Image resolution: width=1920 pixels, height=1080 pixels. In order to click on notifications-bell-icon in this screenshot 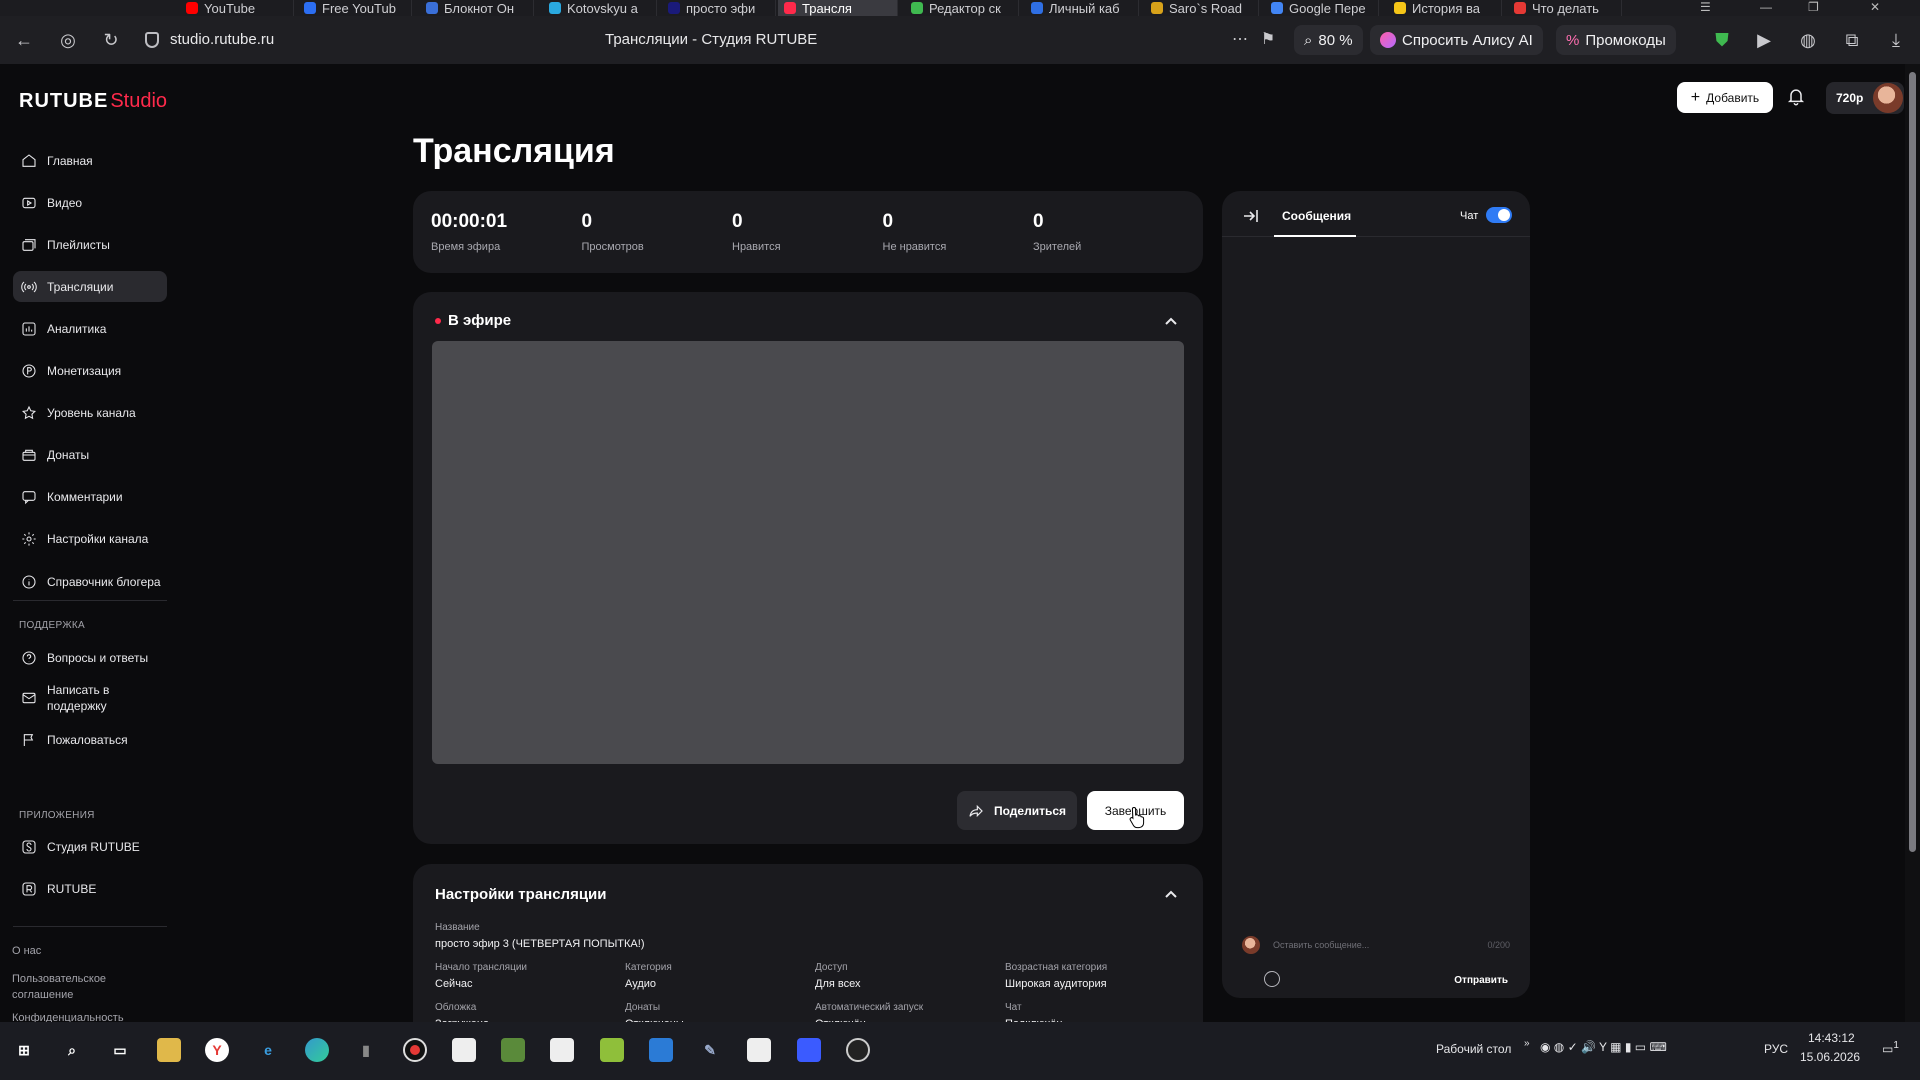, I will do `click(1797, 97)`.